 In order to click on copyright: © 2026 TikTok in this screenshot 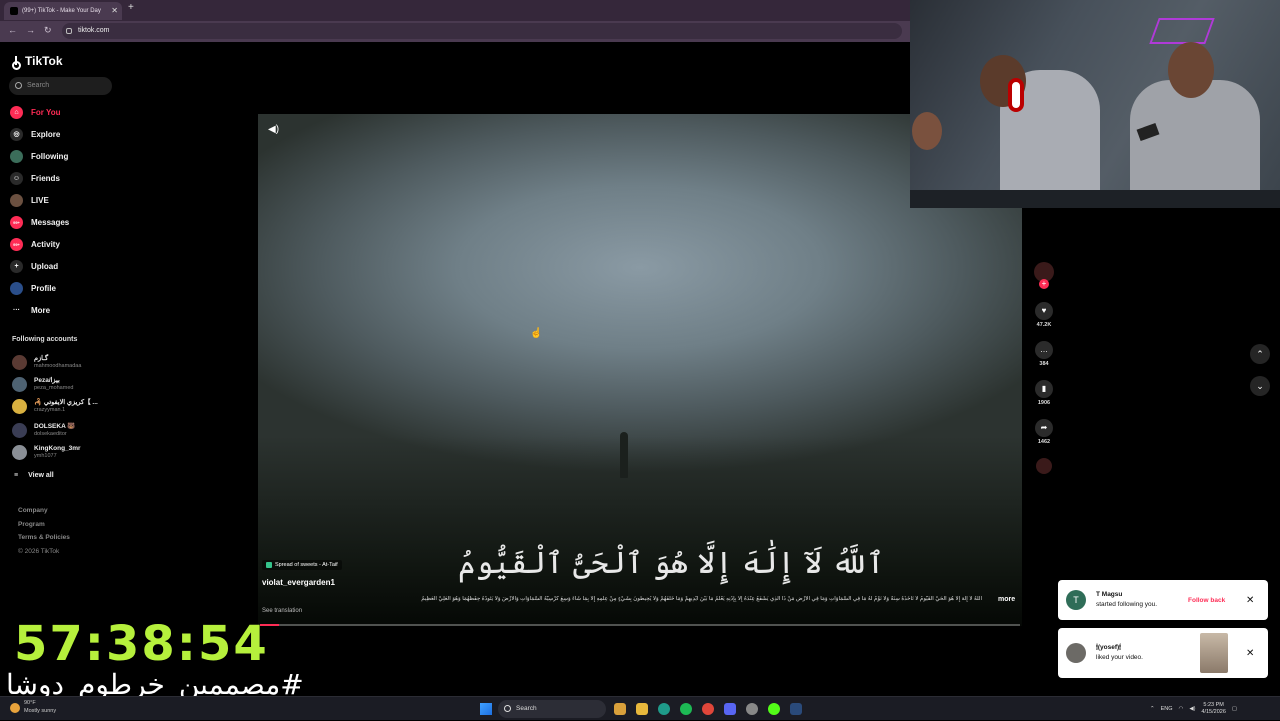, I will do `click(39, 551)`.